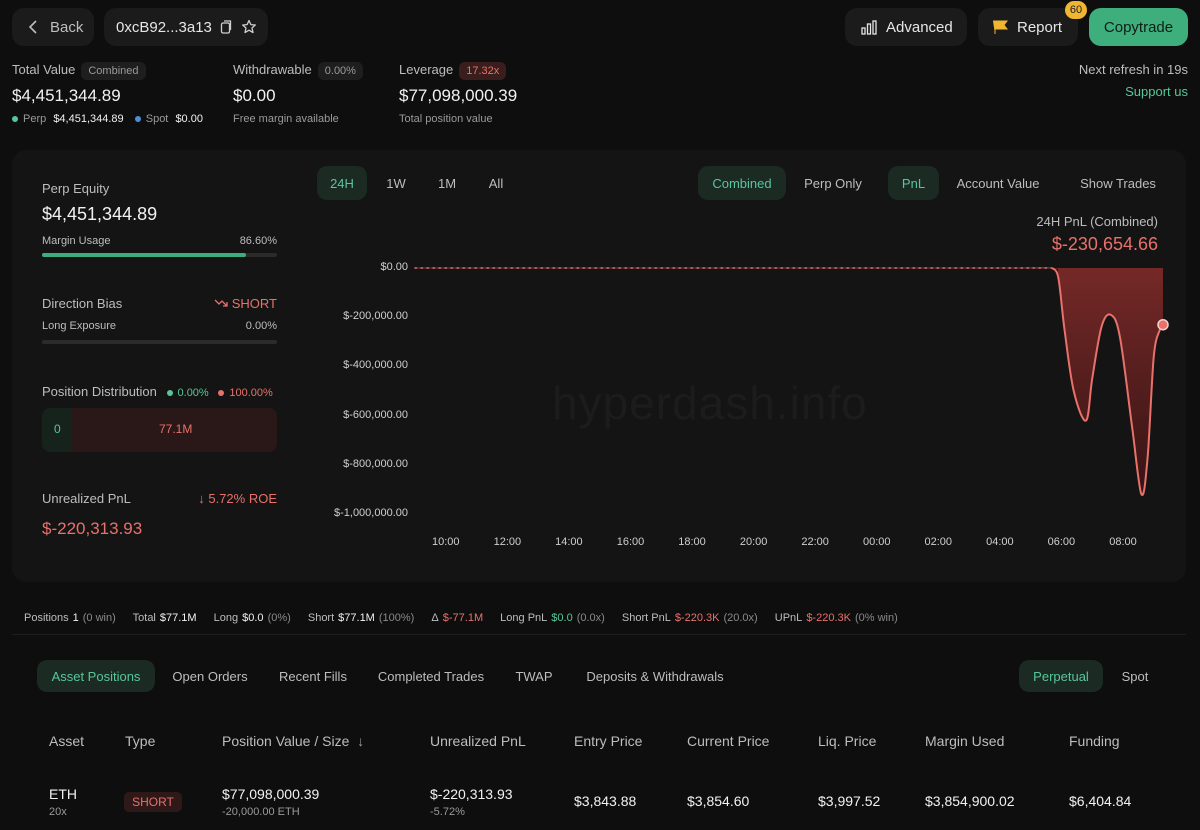 The image size is (1200, 830). What do you see at coordinates (970, 801) in the screenshot?
I see `row-margin-used: $3,854,900.02` at bounding box center [970, 801].